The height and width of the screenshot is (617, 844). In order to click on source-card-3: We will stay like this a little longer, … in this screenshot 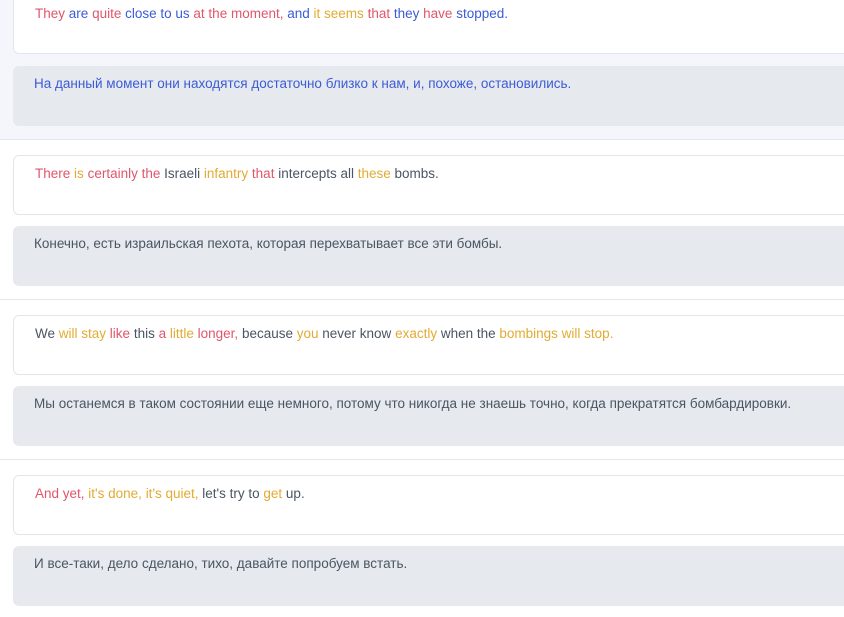, I will do `click(428, 345)`.